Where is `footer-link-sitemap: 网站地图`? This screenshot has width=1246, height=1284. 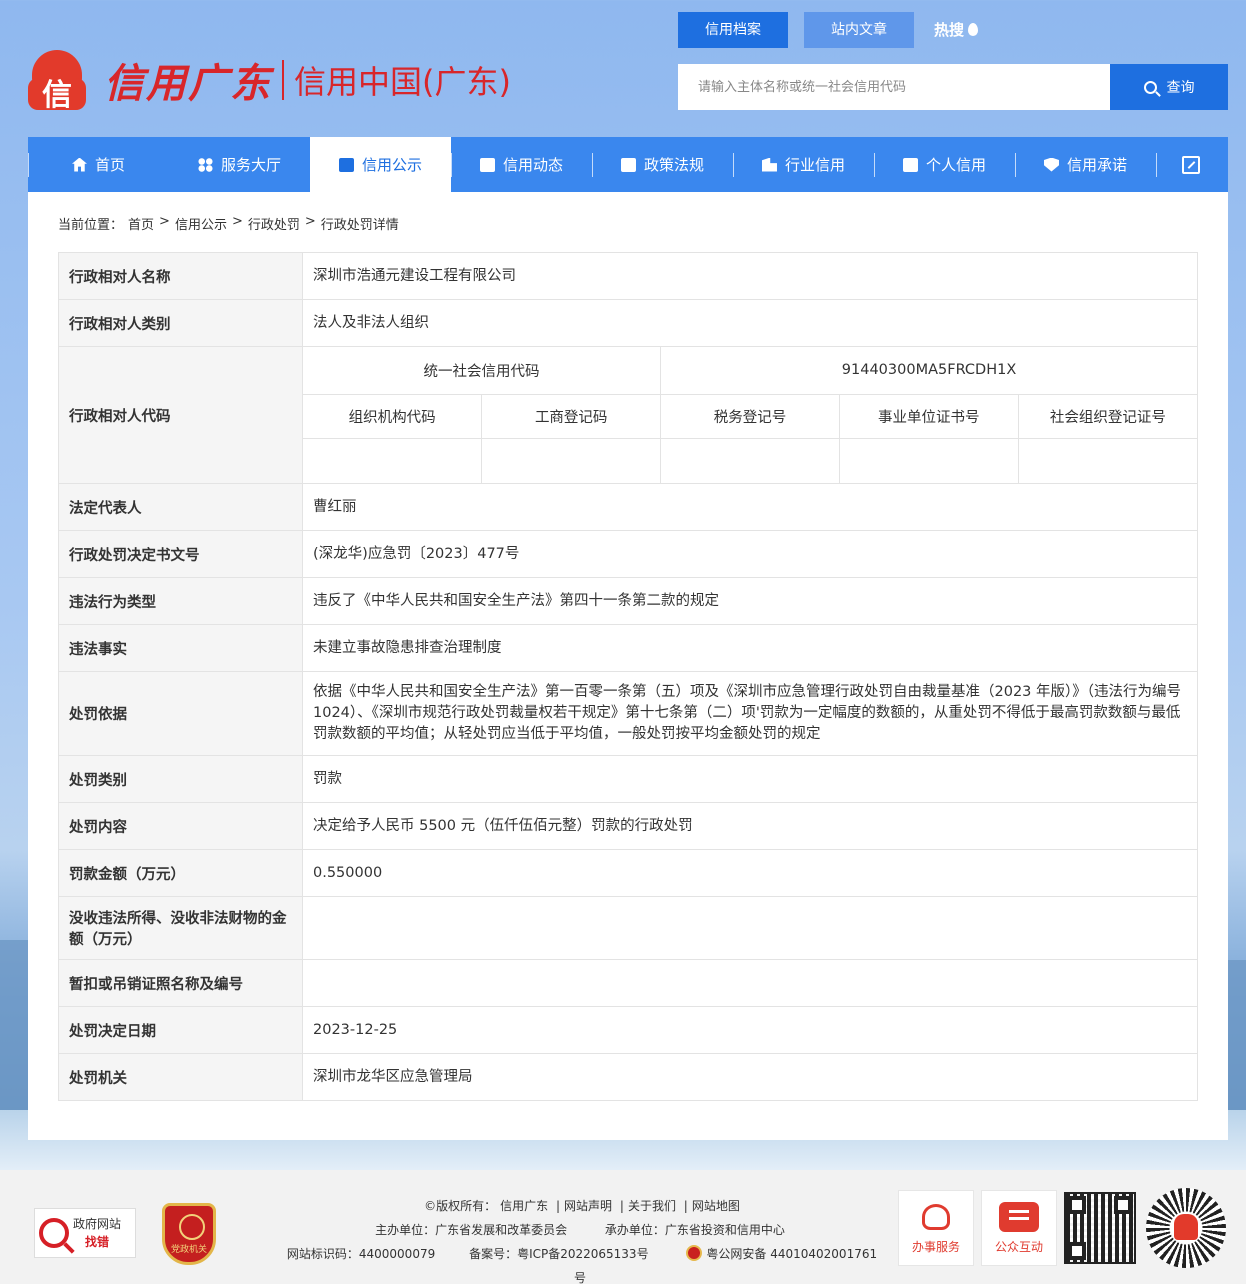 footer-link-sitemap: 网站地图 is located at coordinates (716, 1206).